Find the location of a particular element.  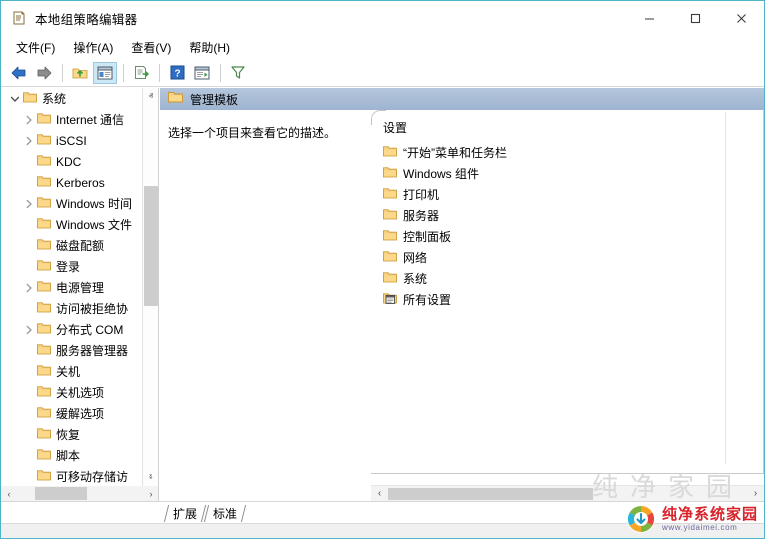

settings-list-item: “开始”菜单和任务栏 is located at coordinates (567, 152).